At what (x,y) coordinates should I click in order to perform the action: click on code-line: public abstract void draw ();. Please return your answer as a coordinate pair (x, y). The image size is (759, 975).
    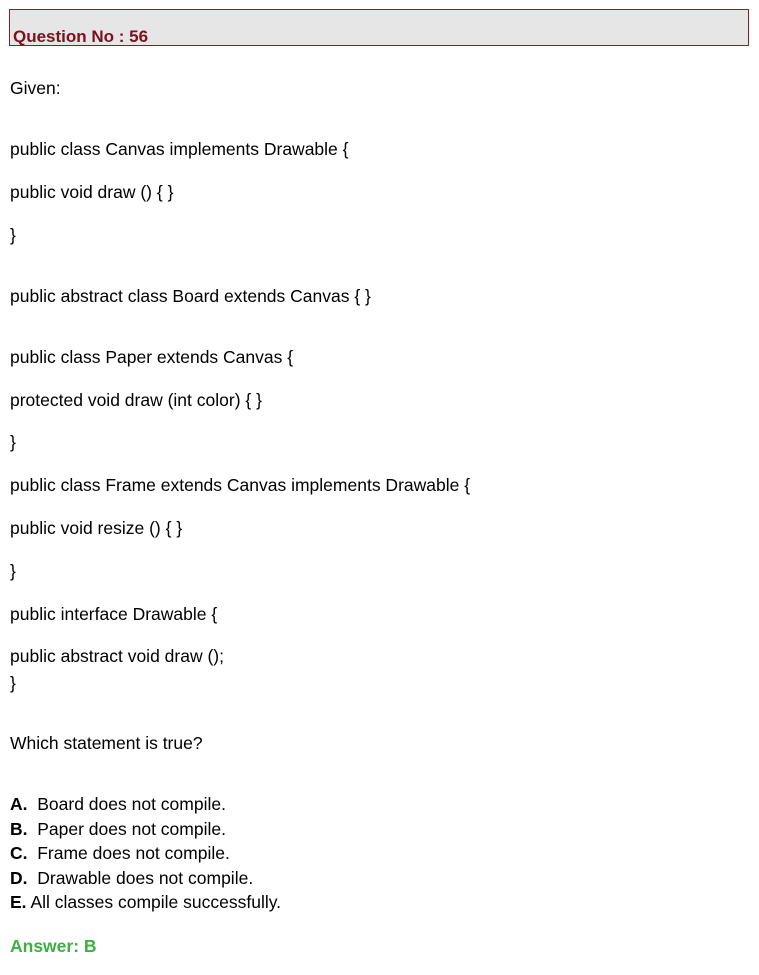
    Looking at the image, I should click on (117, 656).